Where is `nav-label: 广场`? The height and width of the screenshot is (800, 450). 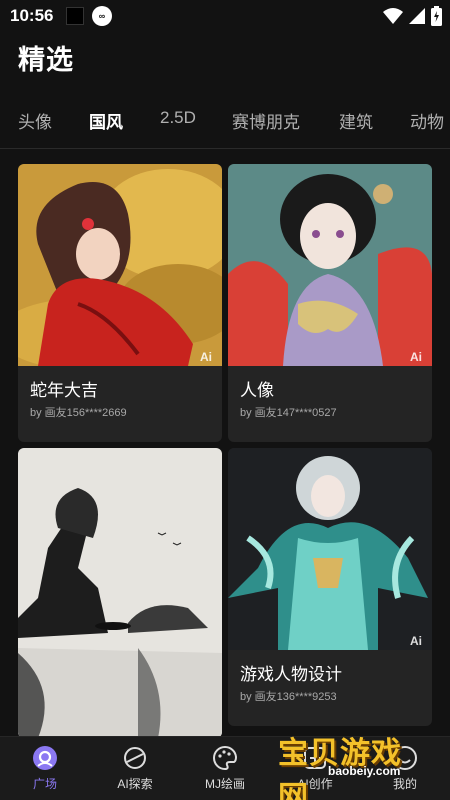
nav-label: 广场 is located at coordinates (44, 784).